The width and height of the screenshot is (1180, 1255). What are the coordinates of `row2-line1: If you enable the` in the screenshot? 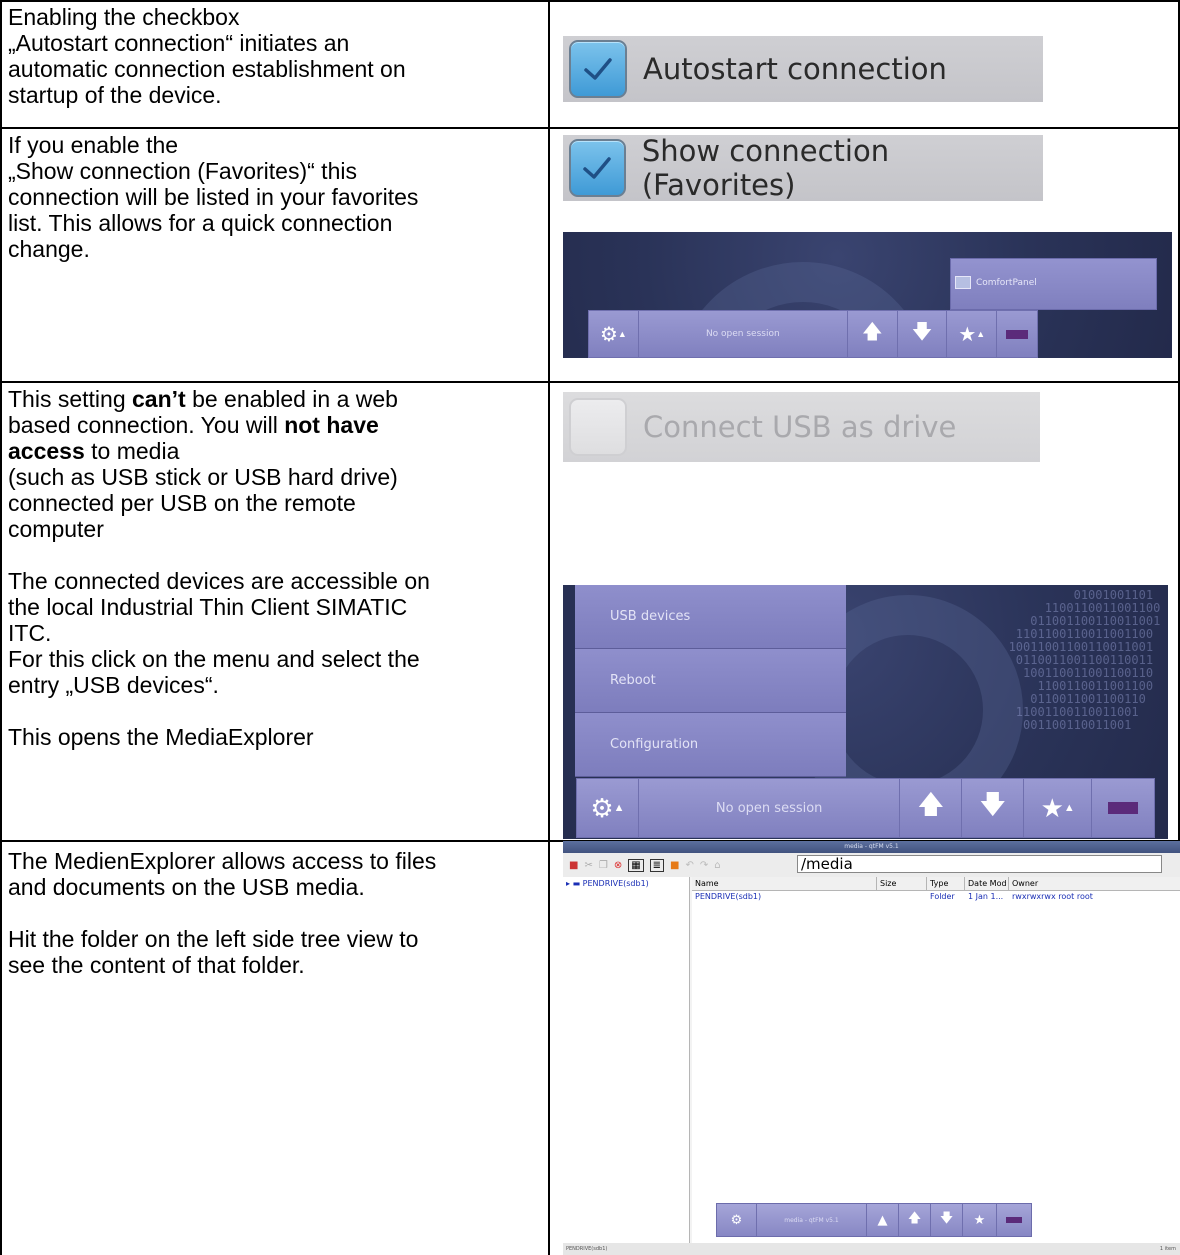 It's located at (93, 145).